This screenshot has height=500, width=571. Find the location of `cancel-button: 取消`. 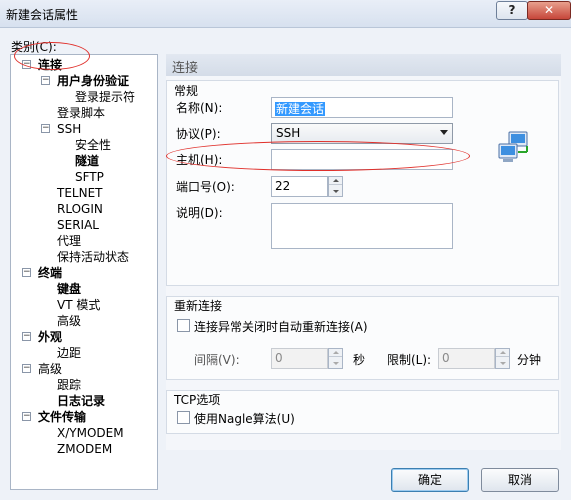

cancel-button: 取消 is located at coordinates (520, 480).